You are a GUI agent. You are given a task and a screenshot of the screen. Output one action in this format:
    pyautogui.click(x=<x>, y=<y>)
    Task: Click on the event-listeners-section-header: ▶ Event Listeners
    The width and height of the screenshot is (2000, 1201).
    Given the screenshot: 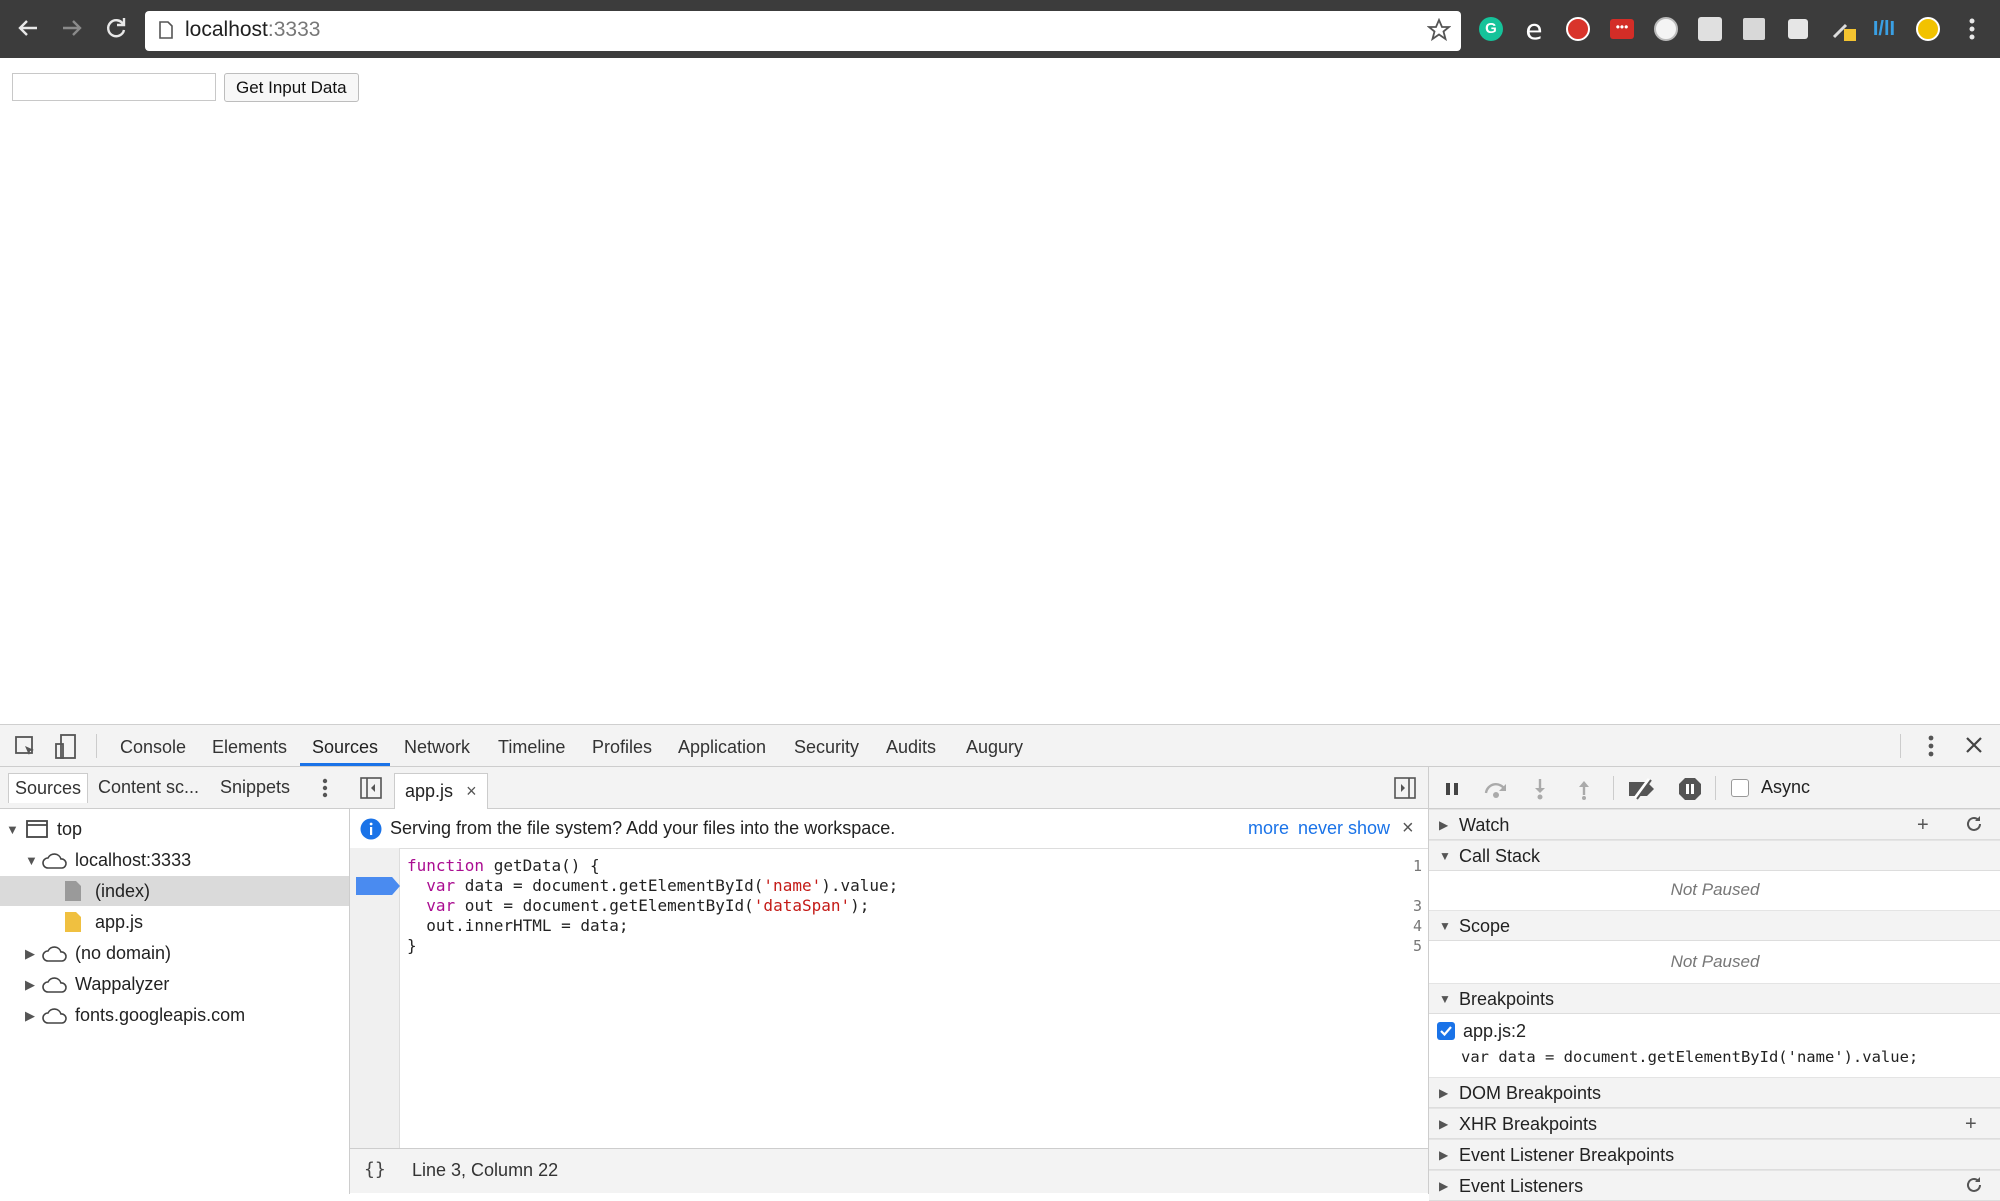 What is the action you would take?
    pyautogui.click(x=1714, y=1185)
    